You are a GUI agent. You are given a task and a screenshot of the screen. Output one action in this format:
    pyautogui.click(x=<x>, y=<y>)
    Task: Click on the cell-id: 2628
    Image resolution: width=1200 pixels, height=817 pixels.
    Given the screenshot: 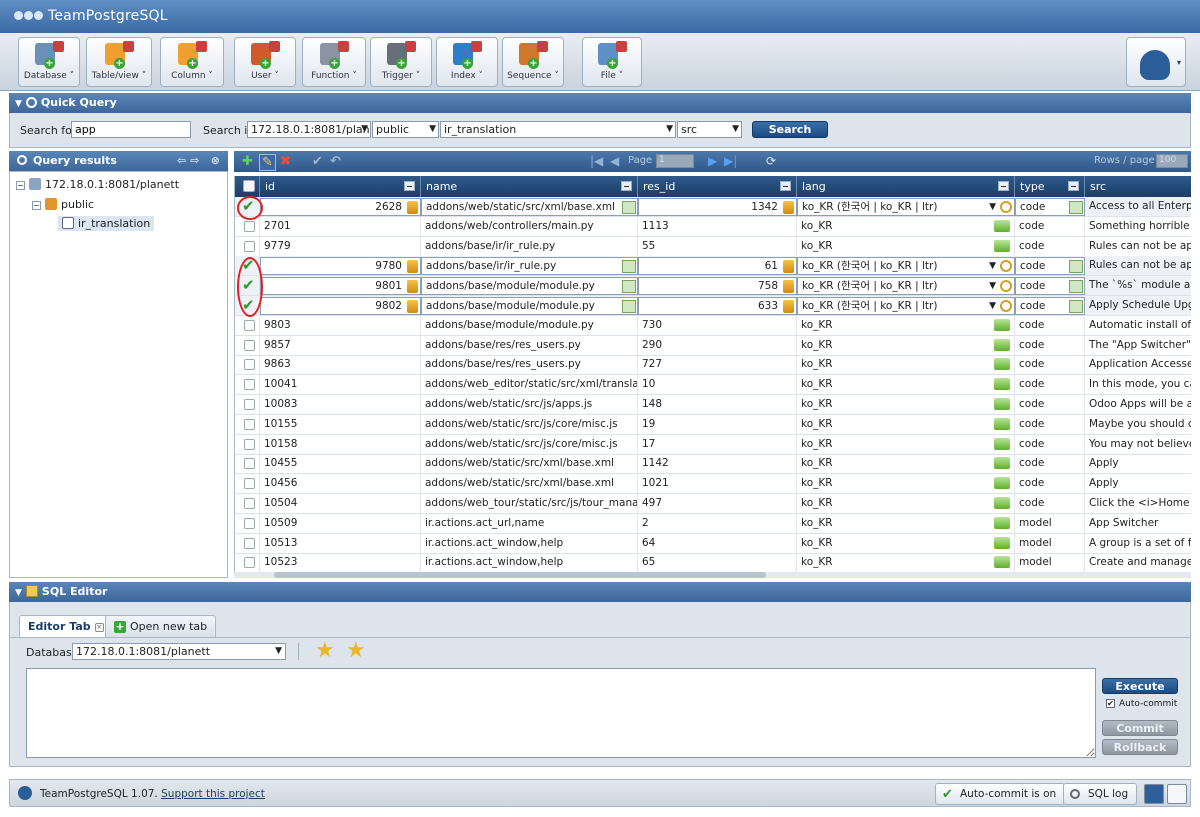 What is the action you would take?
    pyautogui.click(x=340, y=207)
    